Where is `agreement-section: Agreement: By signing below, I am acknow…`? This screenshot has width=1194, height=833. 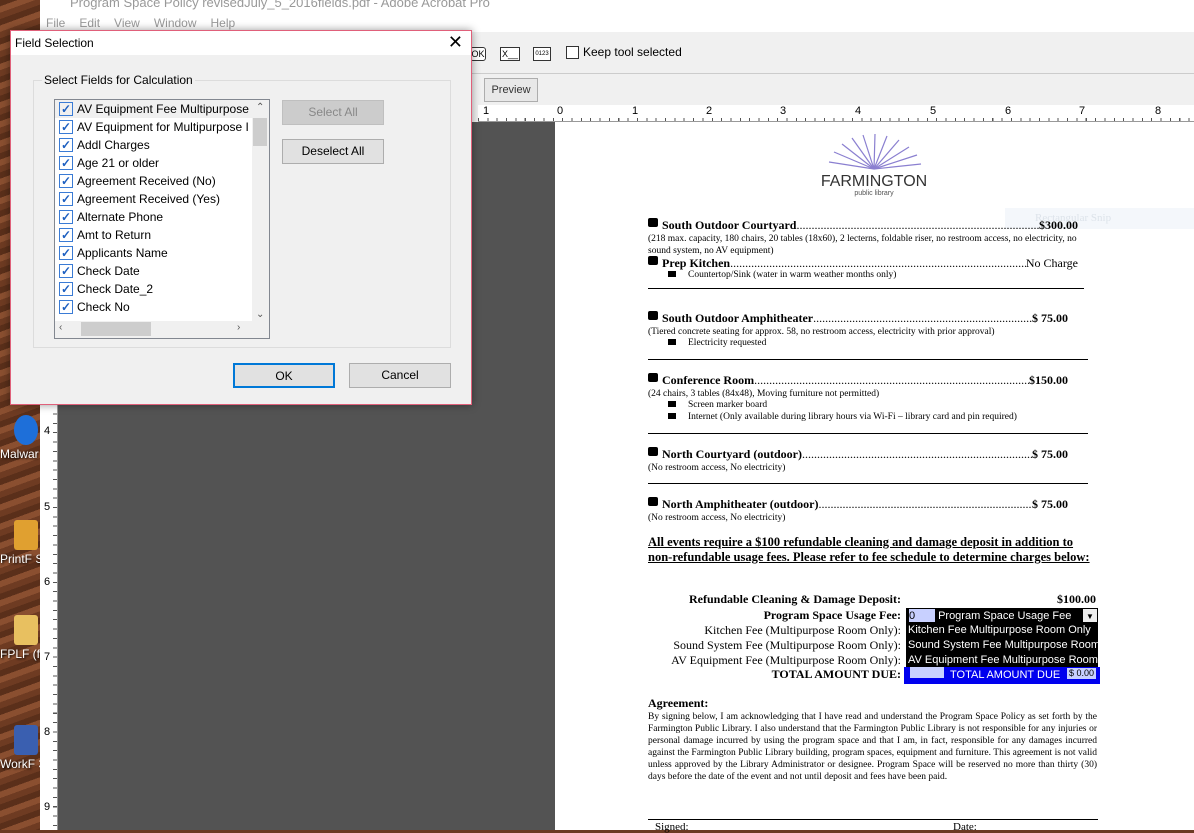
agreement-section: Agreement: By signing below, I am acknow… is located at coordinates (872, 739).